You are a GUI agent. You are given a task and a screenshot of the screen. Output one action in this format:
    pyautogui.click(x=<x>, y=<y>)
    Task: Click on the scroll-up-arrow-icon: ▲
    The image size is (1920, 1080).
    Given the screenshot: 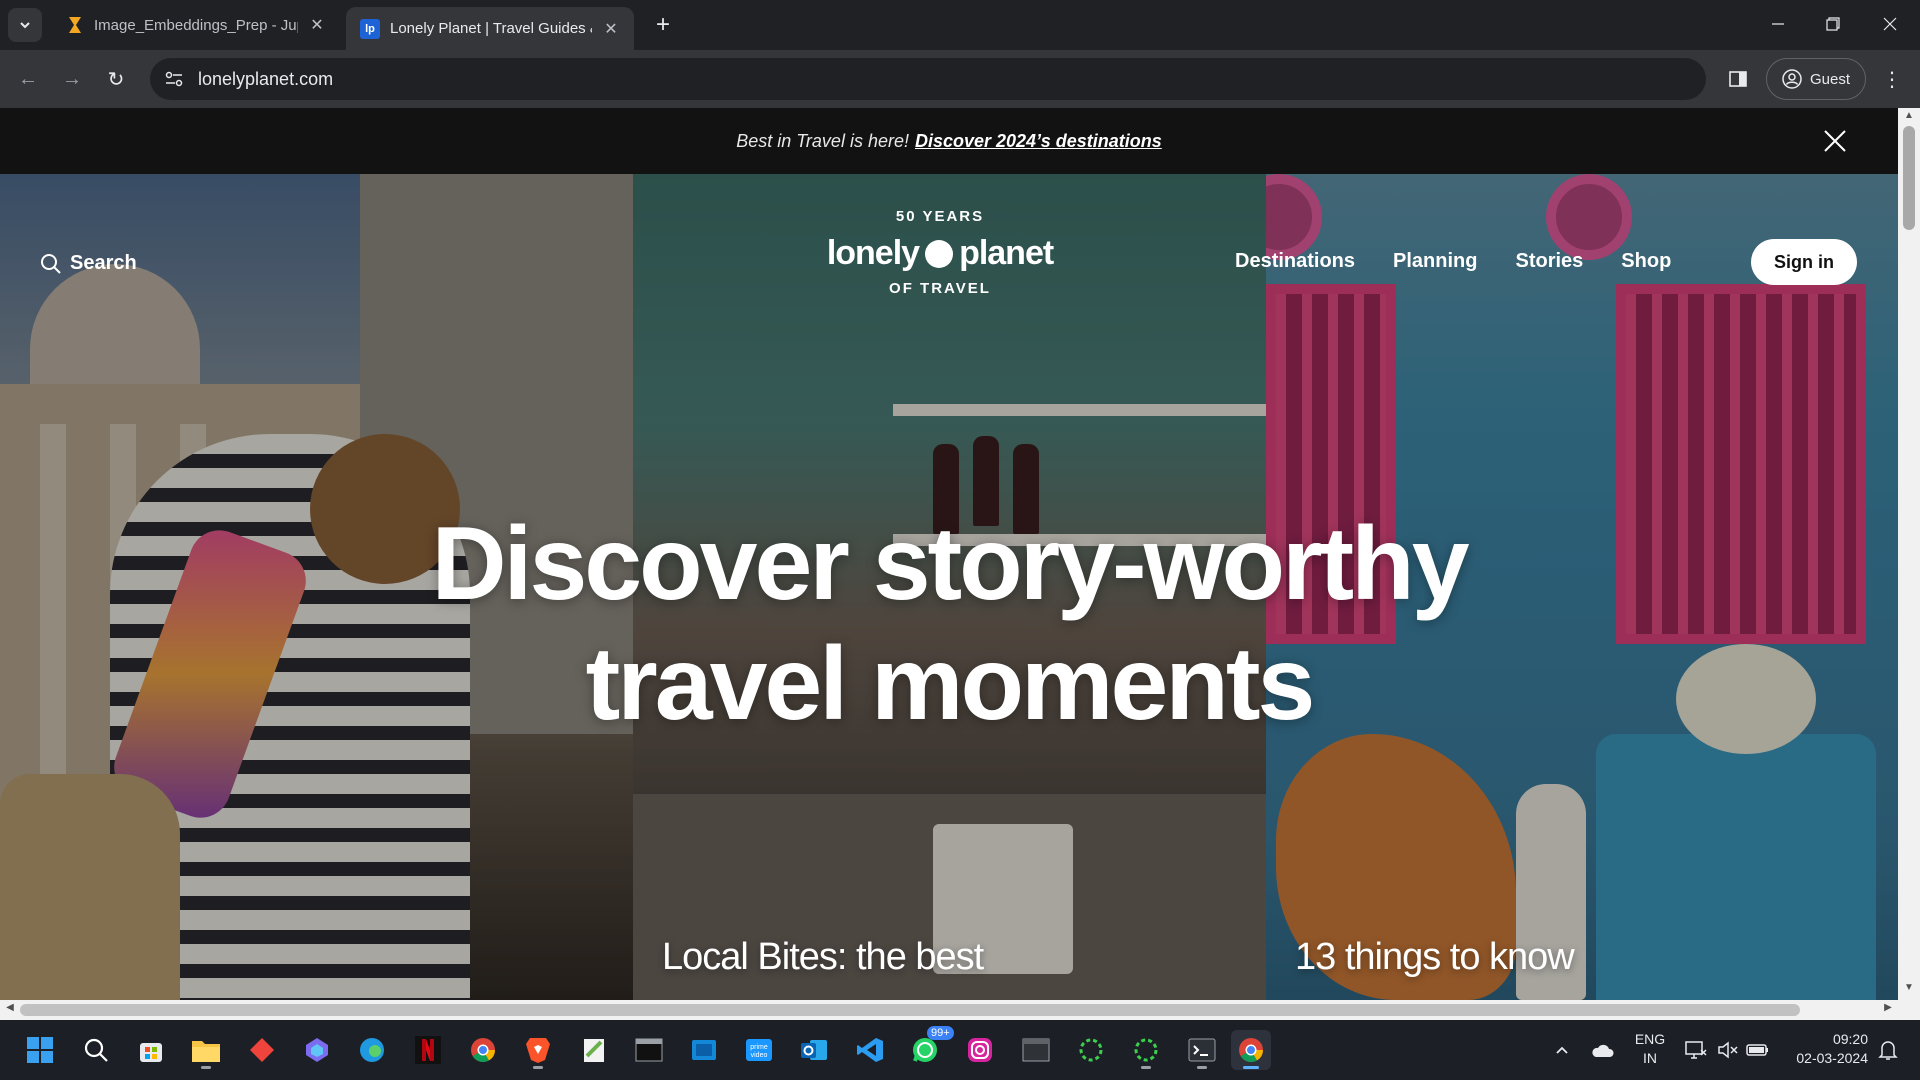 What is the action you would take?
    pyautogui.click(x=1909, y=118)
    